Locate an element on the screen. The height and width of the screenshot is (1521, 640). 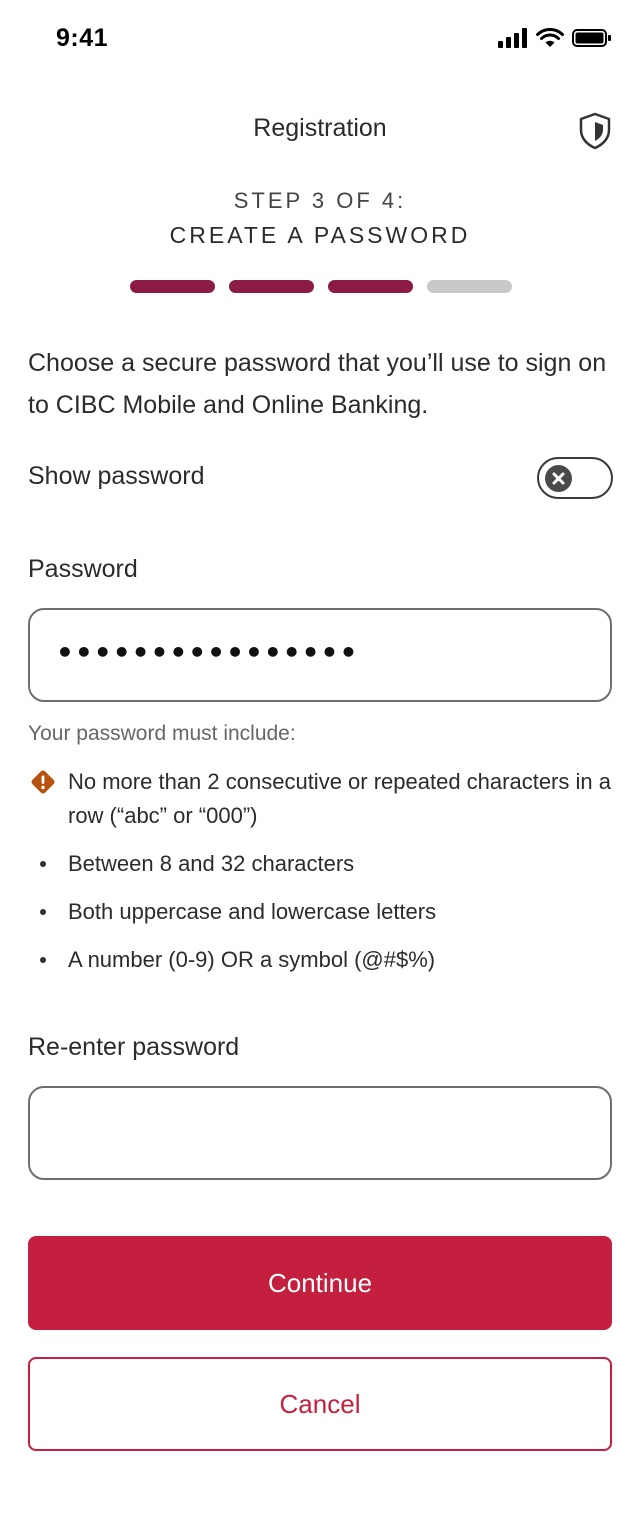
password-input: •••••••••••••••• is located at coordinates (320, 655).